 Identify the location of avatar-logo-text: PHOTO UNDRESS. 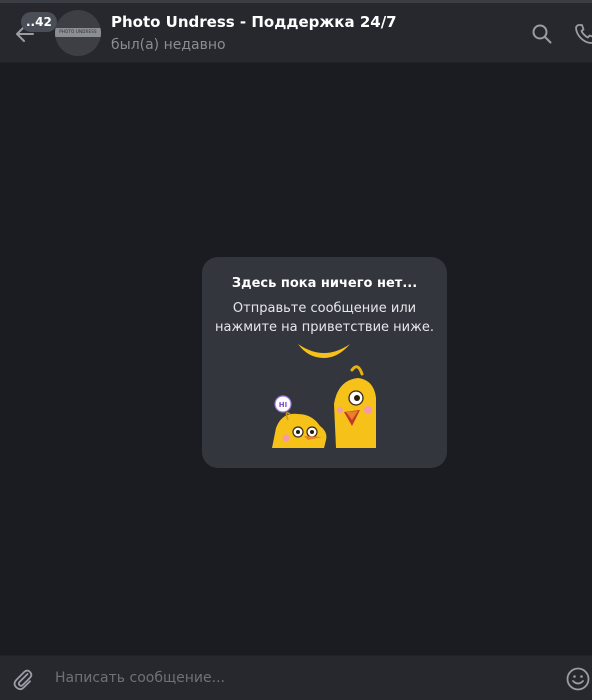
(78, 31).